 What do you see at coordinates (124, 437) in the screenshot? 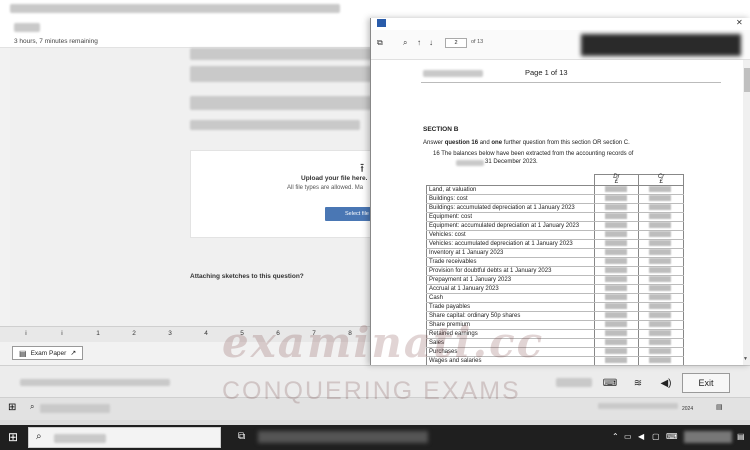
I see `taskbar-search: ⌕` at bounding box center [124, 437].